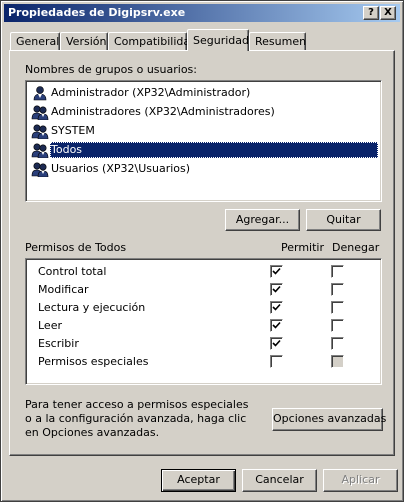 Image resolution: width=404 pixels, height=502 pixels. I want to click on user-icon, so click(40, 93).